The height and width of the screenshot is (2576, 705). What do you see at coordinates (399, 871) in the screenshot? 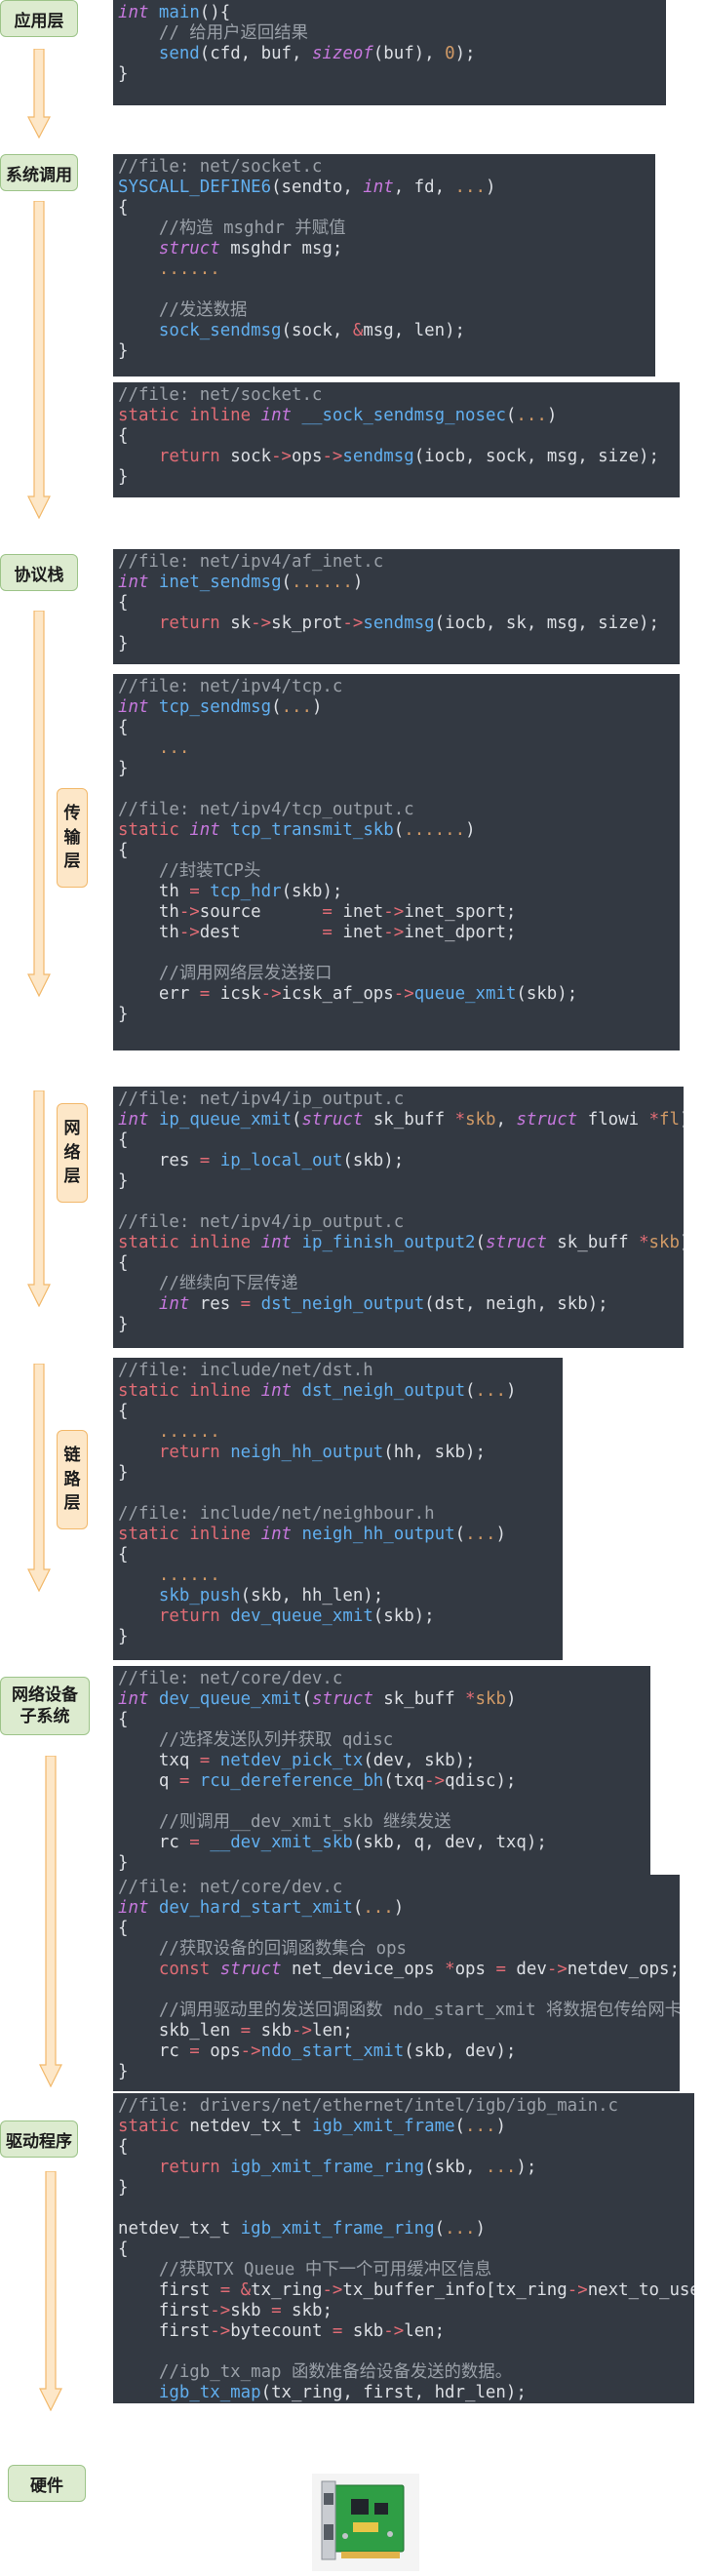
I see `code-line: //封装TCP头` at bounding box center [399, 871].